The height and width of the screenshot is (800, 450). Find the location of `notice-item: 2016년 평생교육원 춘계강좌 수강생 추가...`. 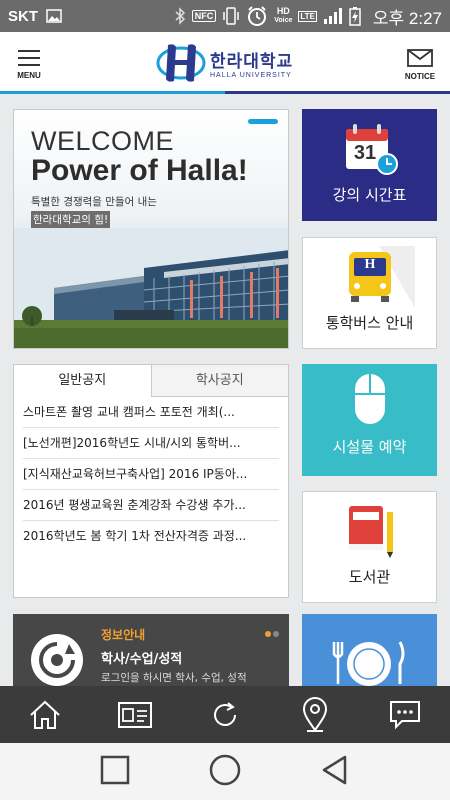

notice-item: 2016년 평생교육원 춘계강좌 수강생 추가... is located at coordinates (151, 505).